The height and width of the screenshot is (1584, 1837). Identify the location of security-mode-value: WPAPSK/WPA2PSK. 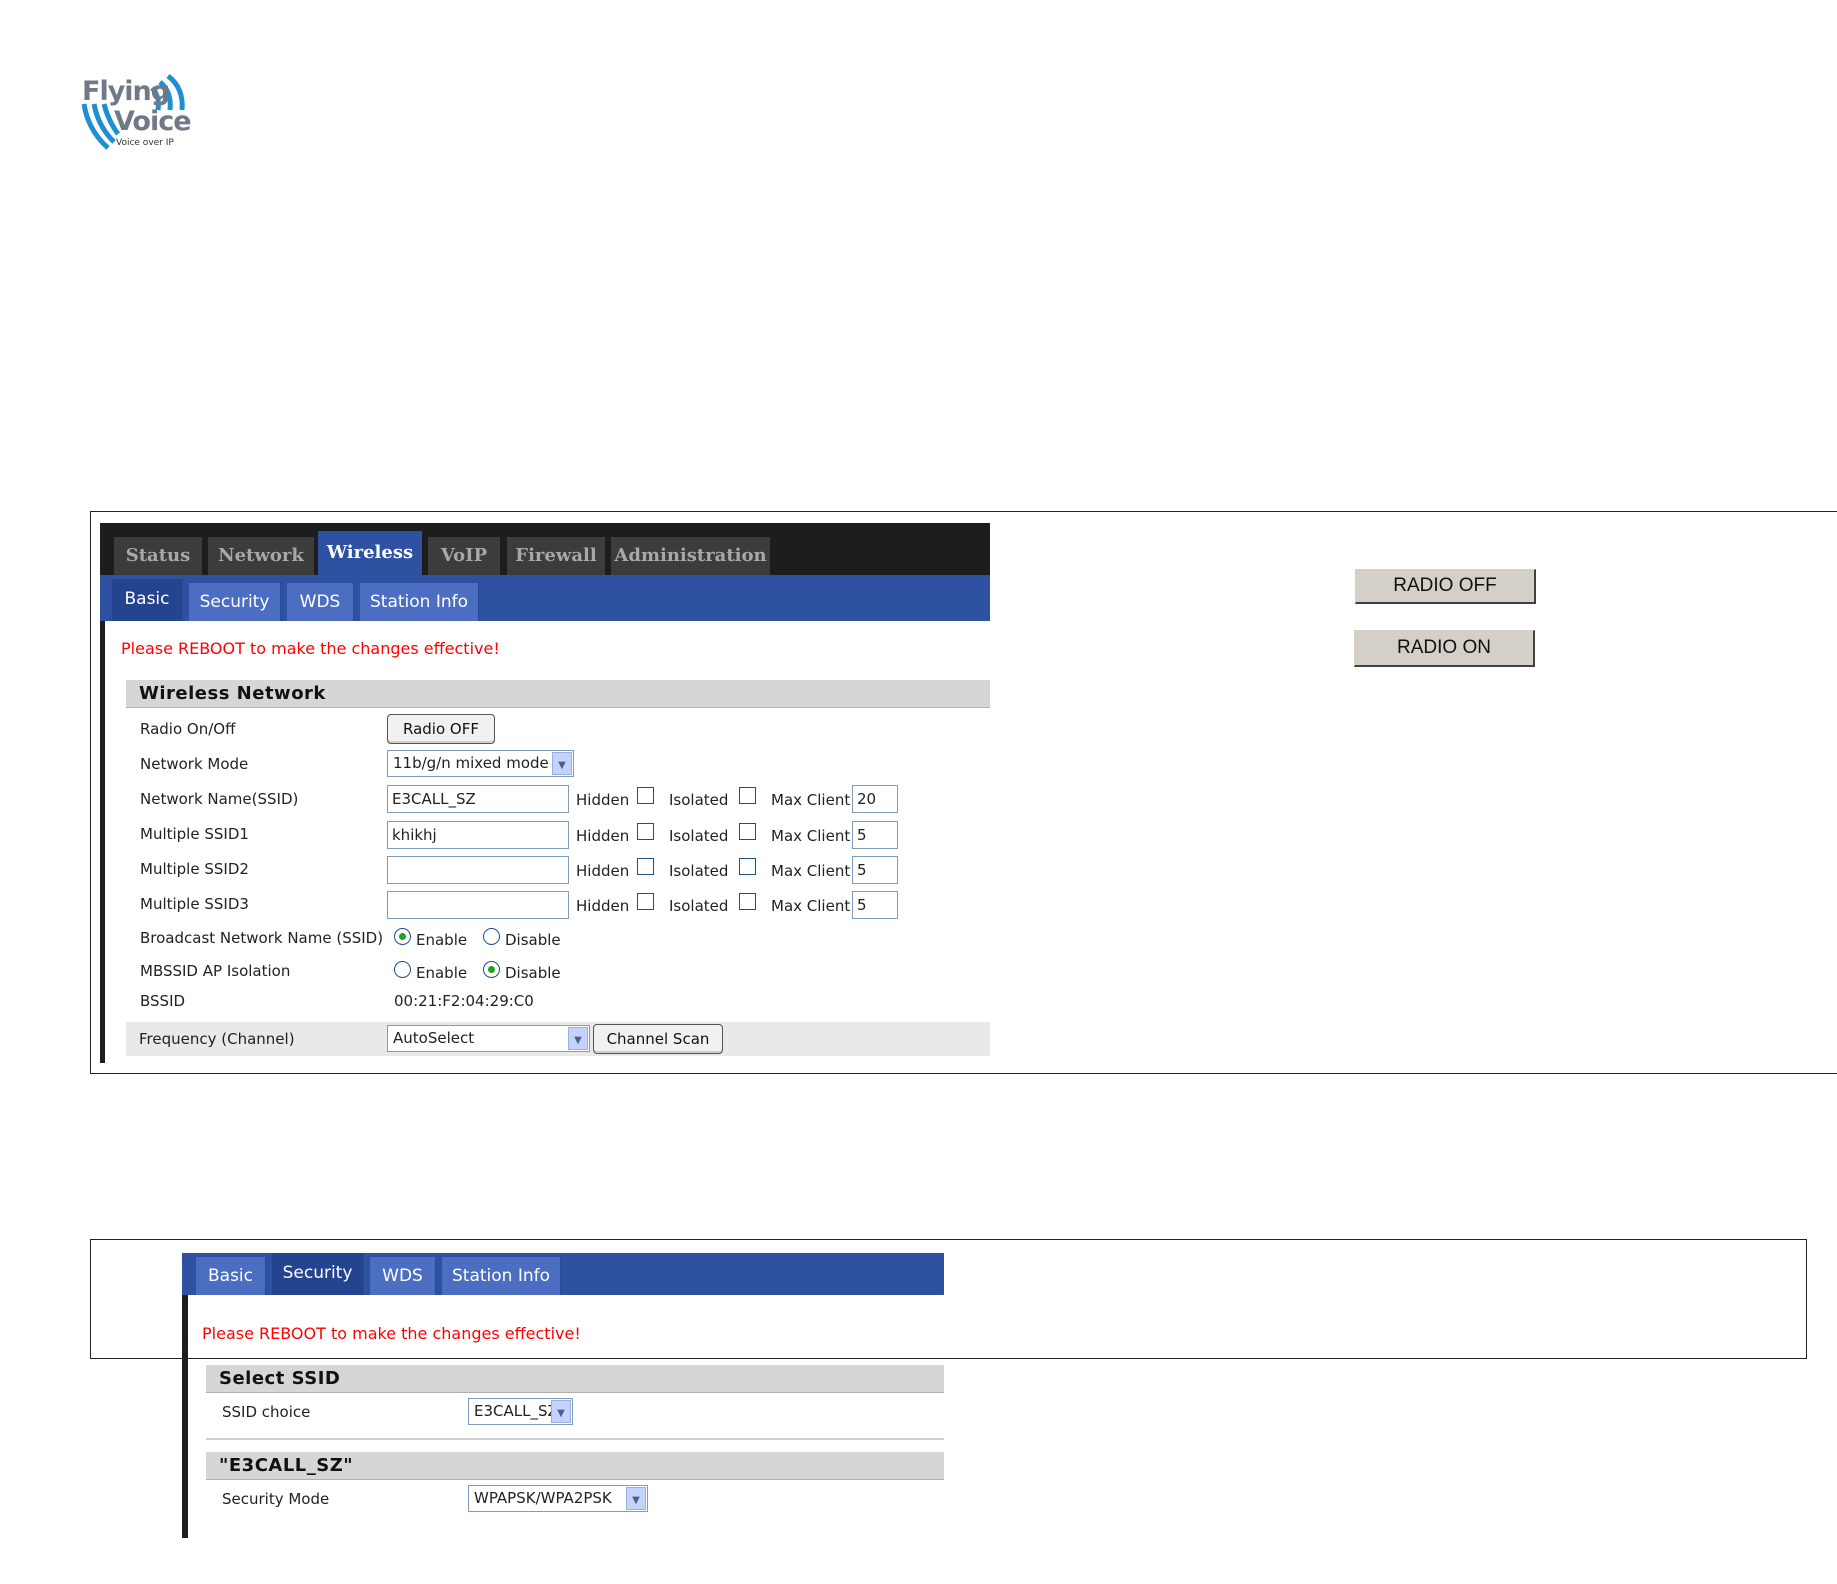
(543, 1498).